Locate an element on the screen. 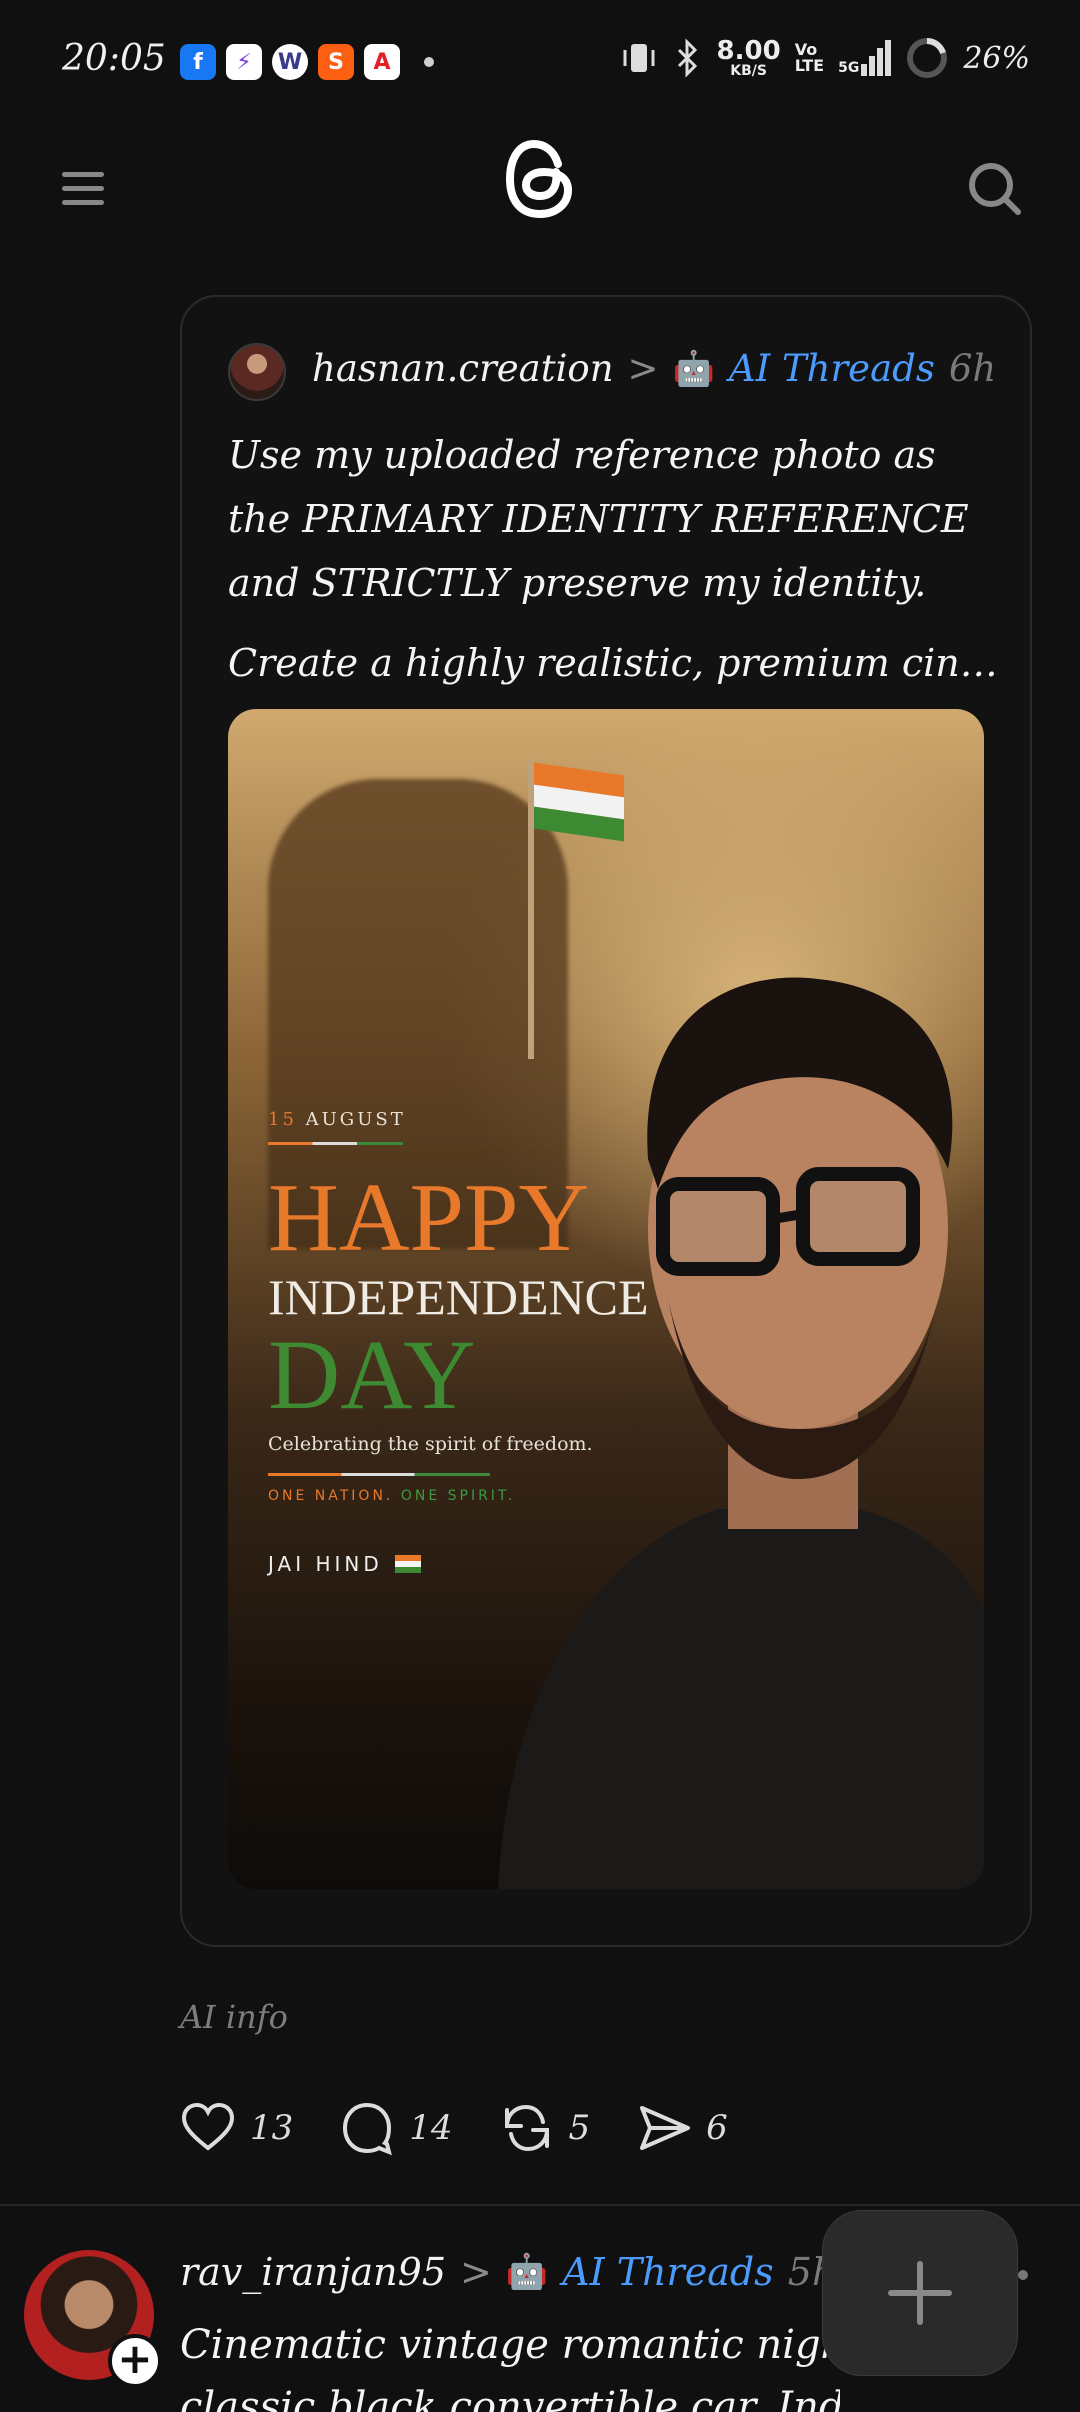 The height and width of the screenshot is (2412, 1080). battery-percent: 26% is located at coordinates (996, 58).